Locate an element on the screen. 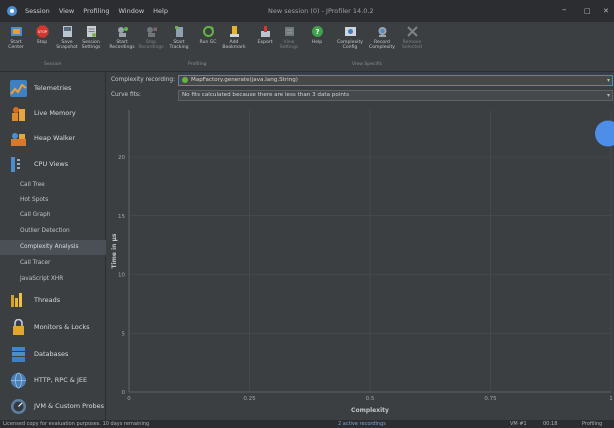  start-tracking-button: Start Tracking is located at coordinates (179, 43).